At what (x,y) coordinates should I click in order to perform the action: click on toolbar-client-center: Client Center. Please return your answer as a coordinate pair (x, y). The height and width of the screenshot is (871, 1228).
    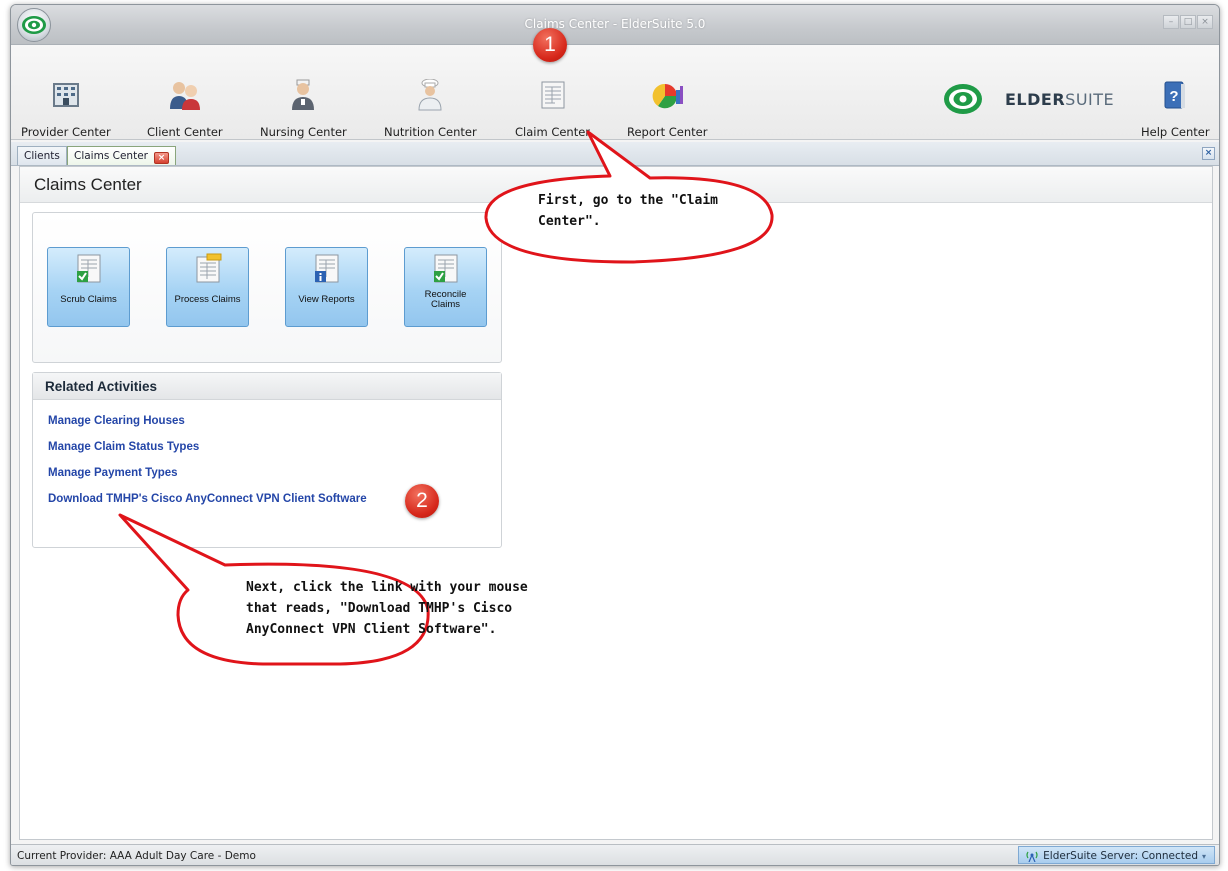
    Looking at the image, I should click on (185, 107).